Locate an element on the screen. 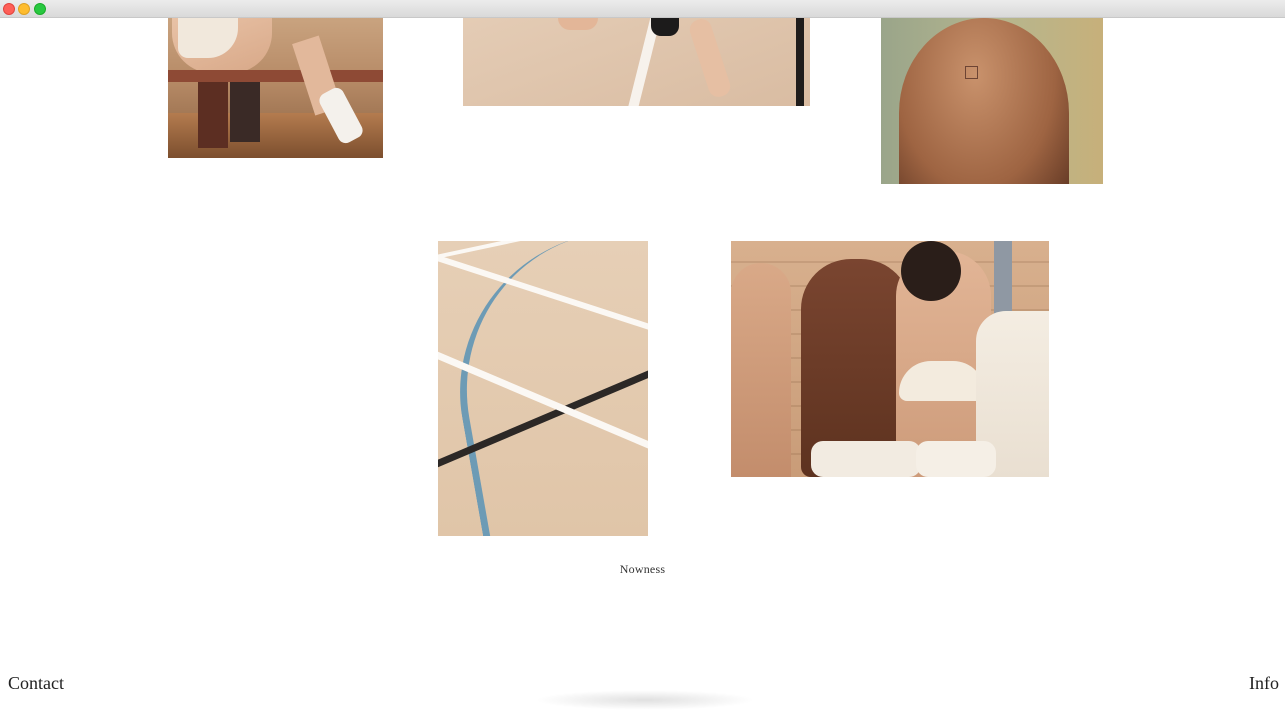 Image resolution: width=1285 pixels, height=710 pixels. window-titlebar is located at coordinates (642, 9).